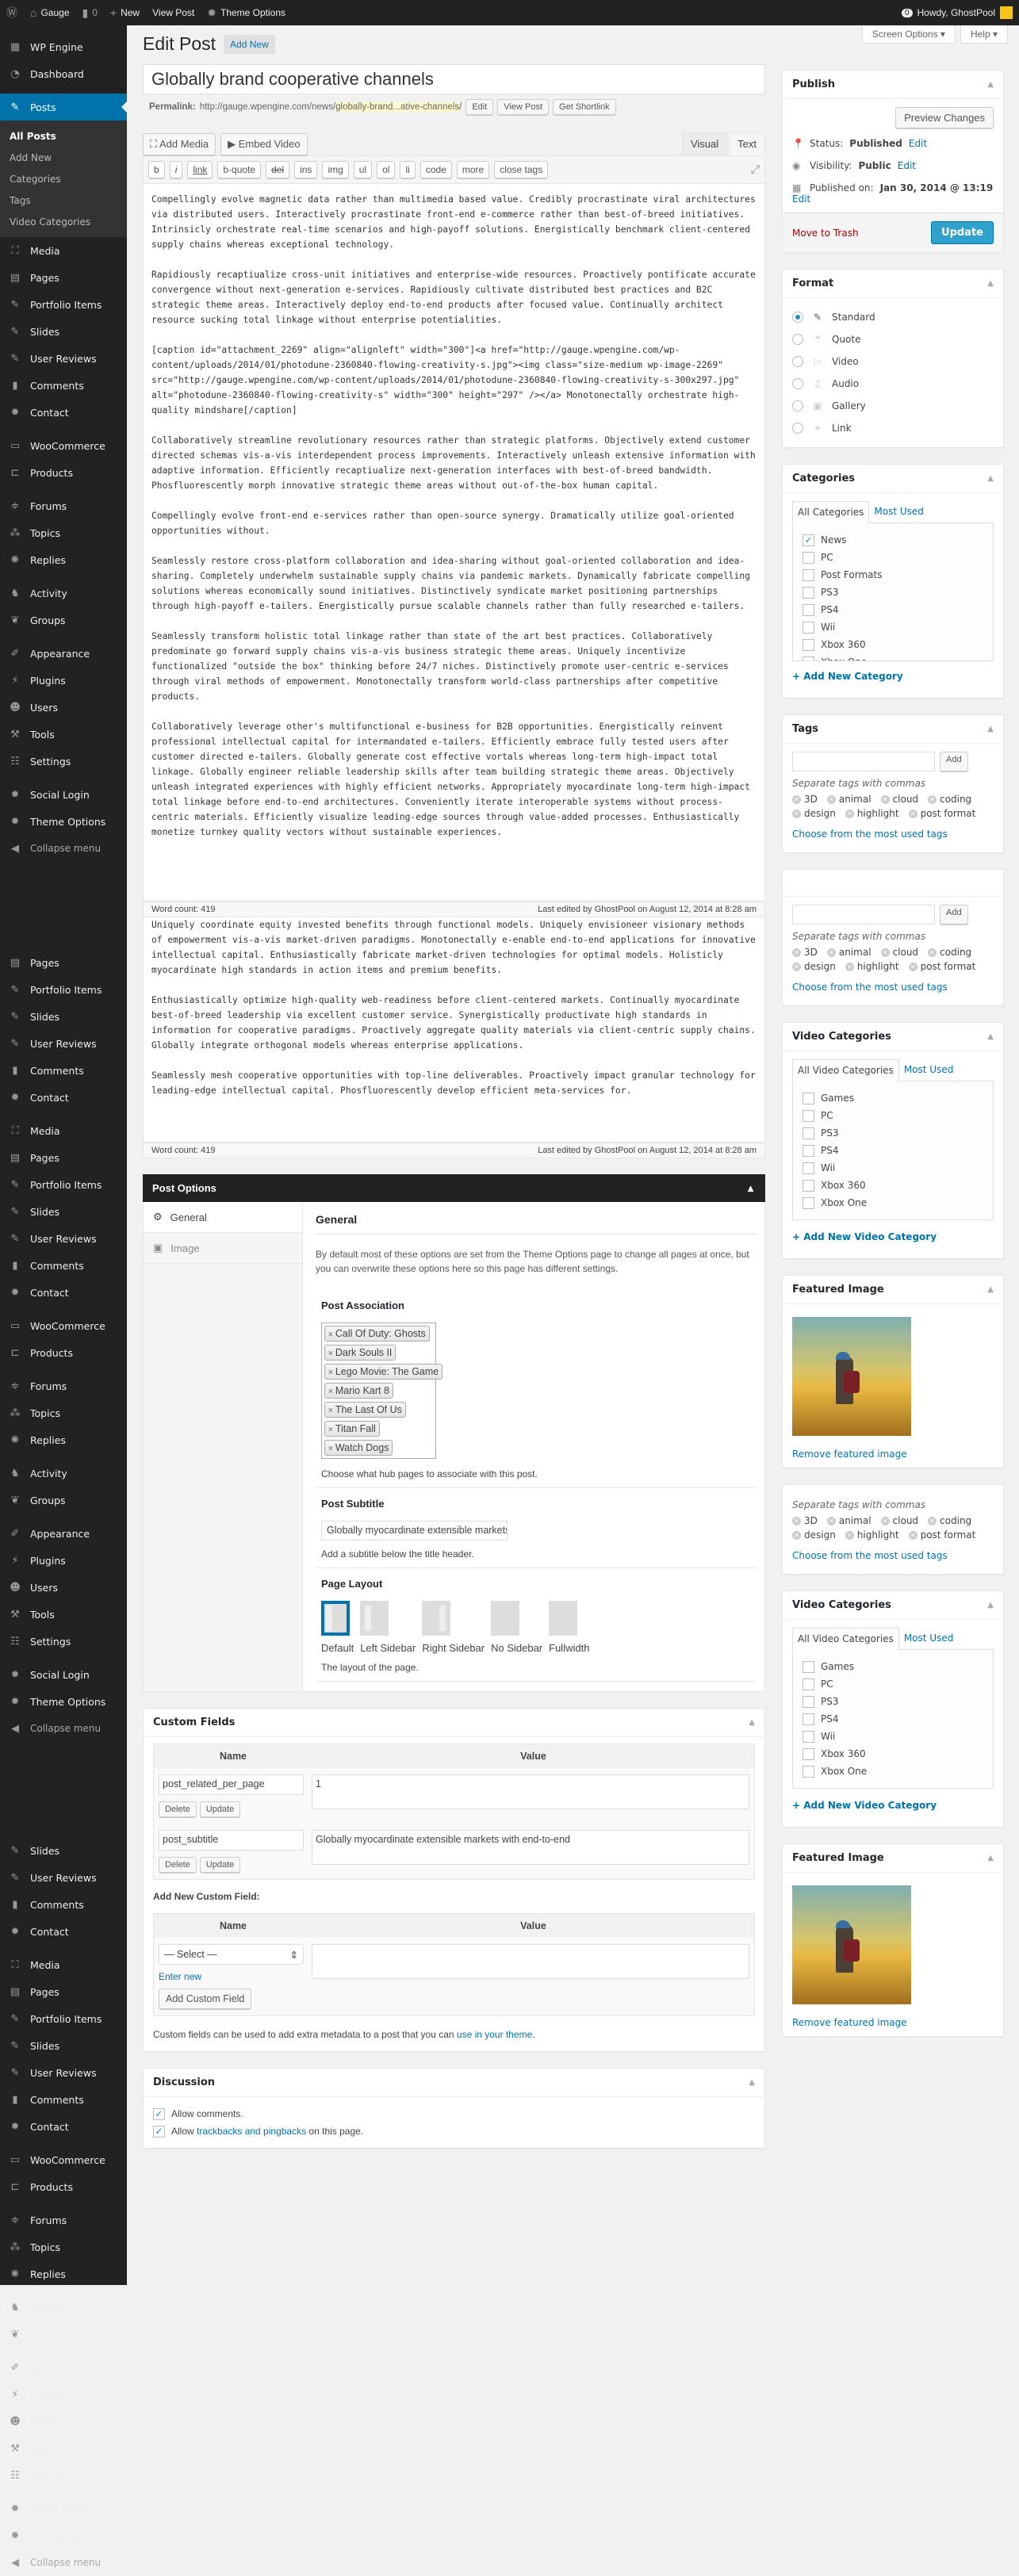 This screenshot has height=2576, width=1019. I want to click on sidebar-item-tools: ⚒ Tools, so click(63, 734).